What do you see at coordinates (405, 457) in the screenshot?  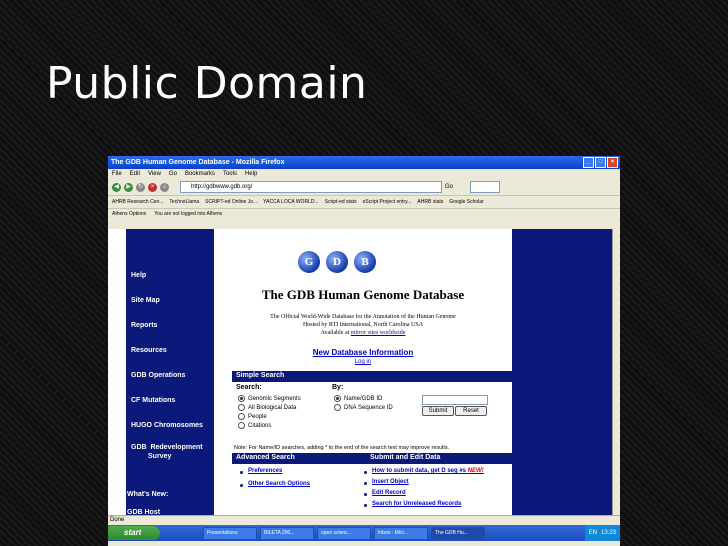 I see `submit-edit-title: Submit and Edit Data` at bounding box center [405, 457].